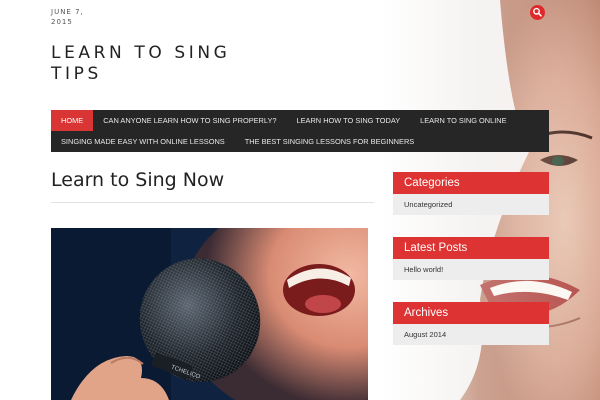 This screenshot has width=600, height=400. What do you see at coordinates (471, 269) in the screenshot?
I see `widget-body-latest-posts: Hello world!` at bounding box center [471, 269].